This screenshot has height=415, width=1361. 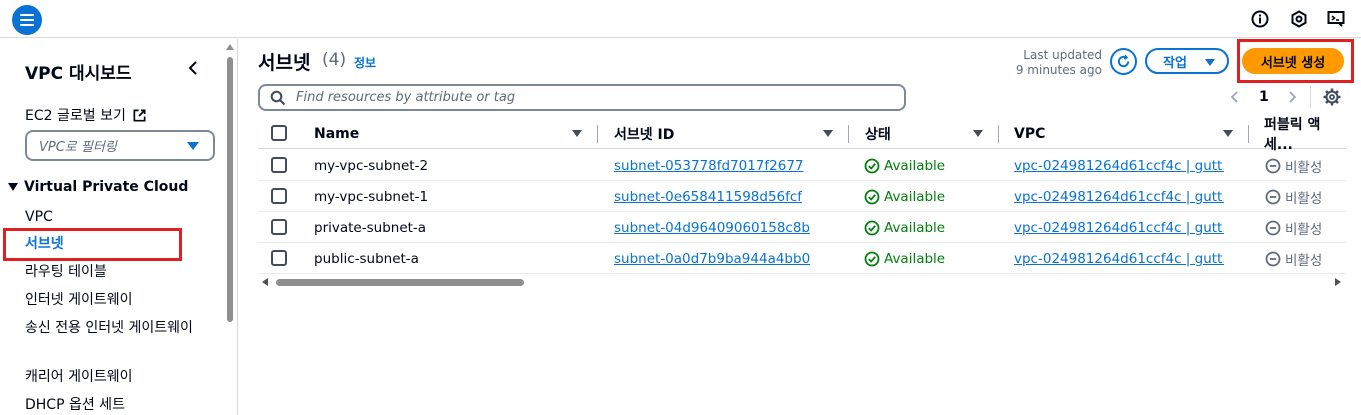 What do you see at coordinates (712, 227) in the screenshot?
I see `subnet-id-link: subnet-04d96409060158c8b` at bounding box center [712, 227].